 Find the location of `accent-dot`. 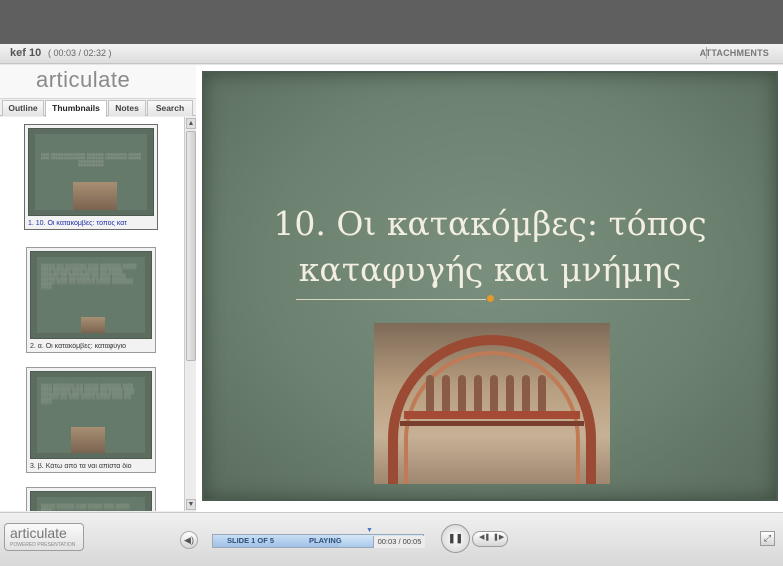

accent-dot is located at coordinates (490, 298).